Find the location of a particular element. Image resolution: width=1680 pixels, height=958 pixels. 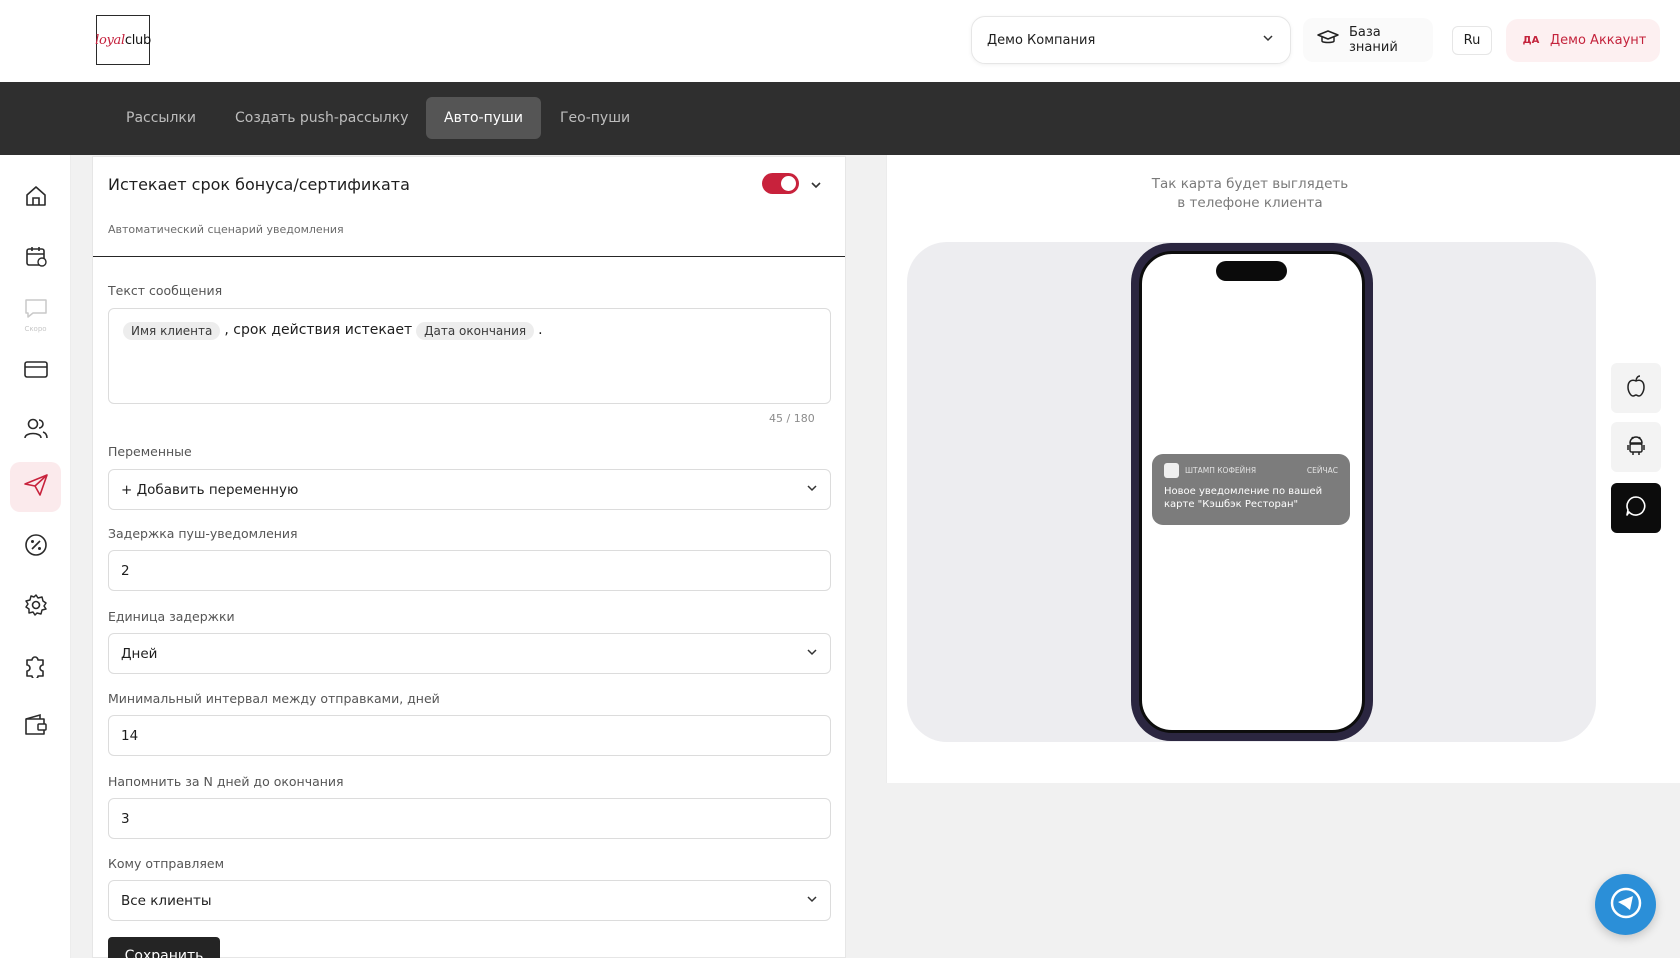

android-preview-button is located at coordinates (1636, 447).